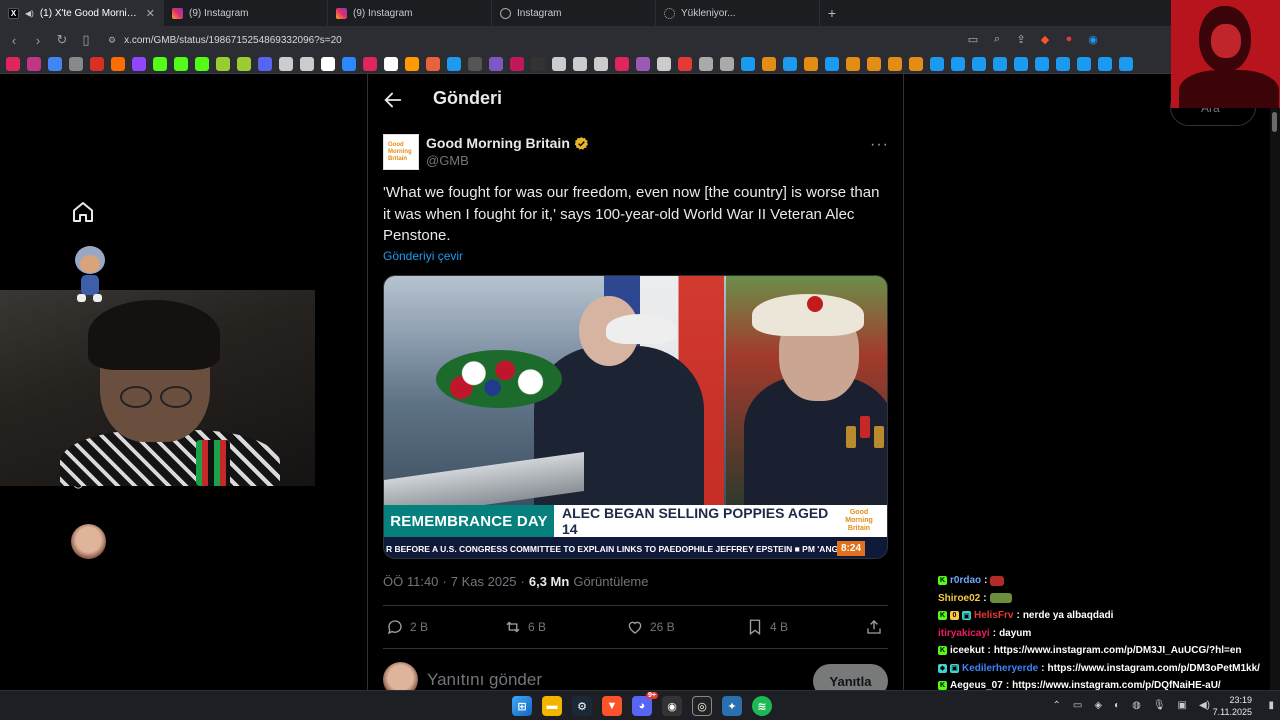 This screenshot has height=720, width=1280. I want to click on scrollbar-thumb, so click(1274, 122).